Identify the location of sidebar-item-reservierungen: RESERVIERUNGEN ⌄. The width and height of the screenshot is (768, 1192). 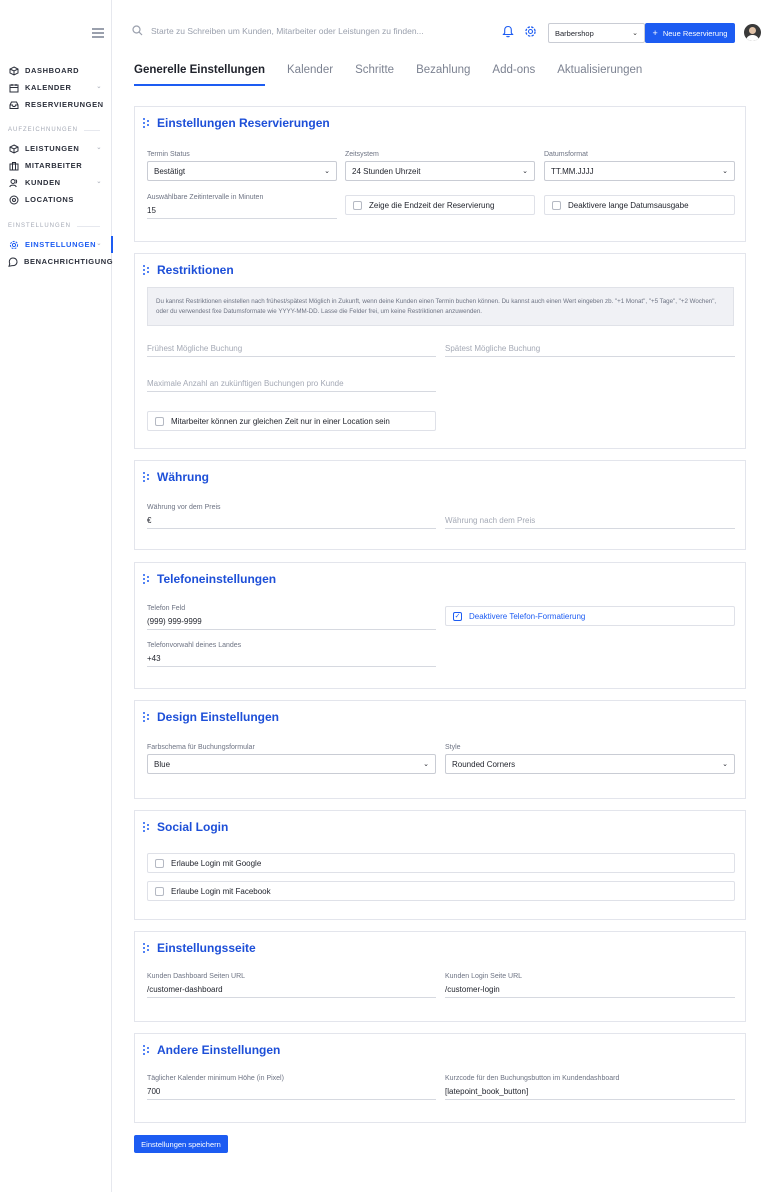
(56, 104).